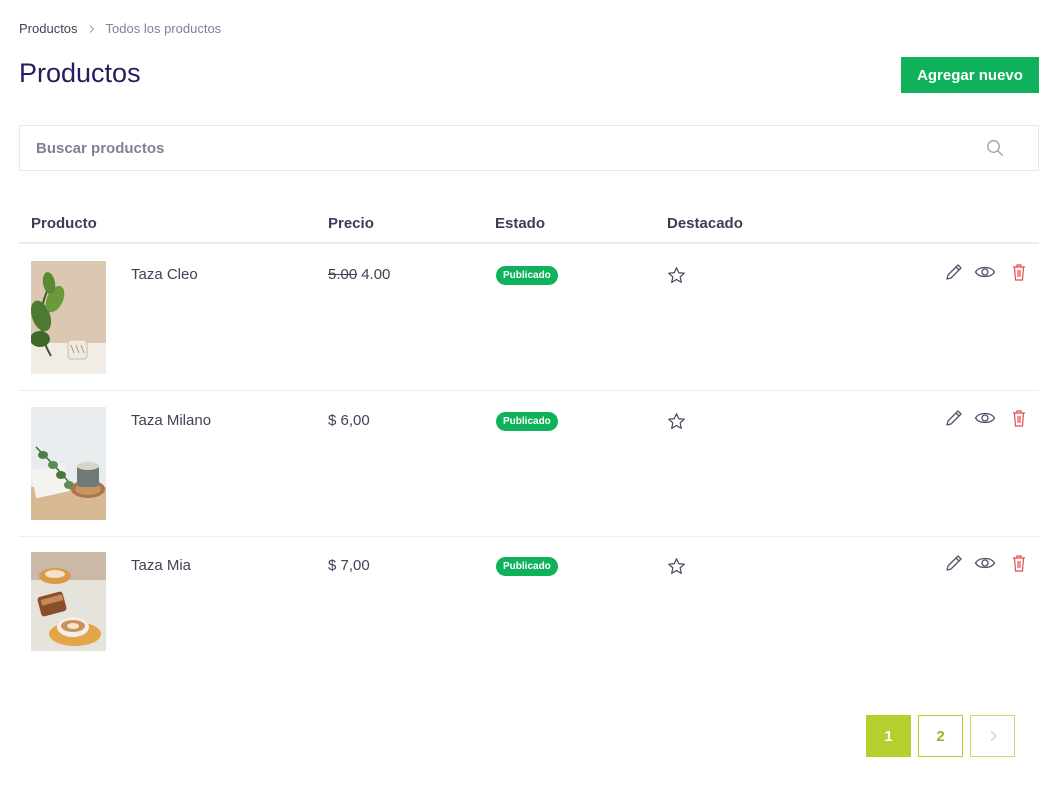 This screenshot has width=1057, height=795. Describe the element at coordinates (888, 736) in the screenshot. I see `page-button-1: 1` at that location.